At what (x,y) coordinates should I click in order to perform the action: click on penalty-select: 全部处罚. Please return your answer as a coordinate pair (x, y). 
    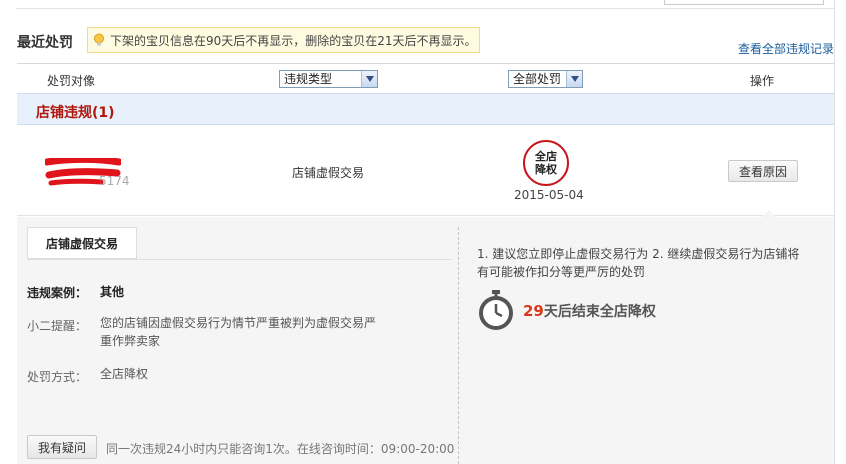
    Looking at the image, I should click on (545, 79).